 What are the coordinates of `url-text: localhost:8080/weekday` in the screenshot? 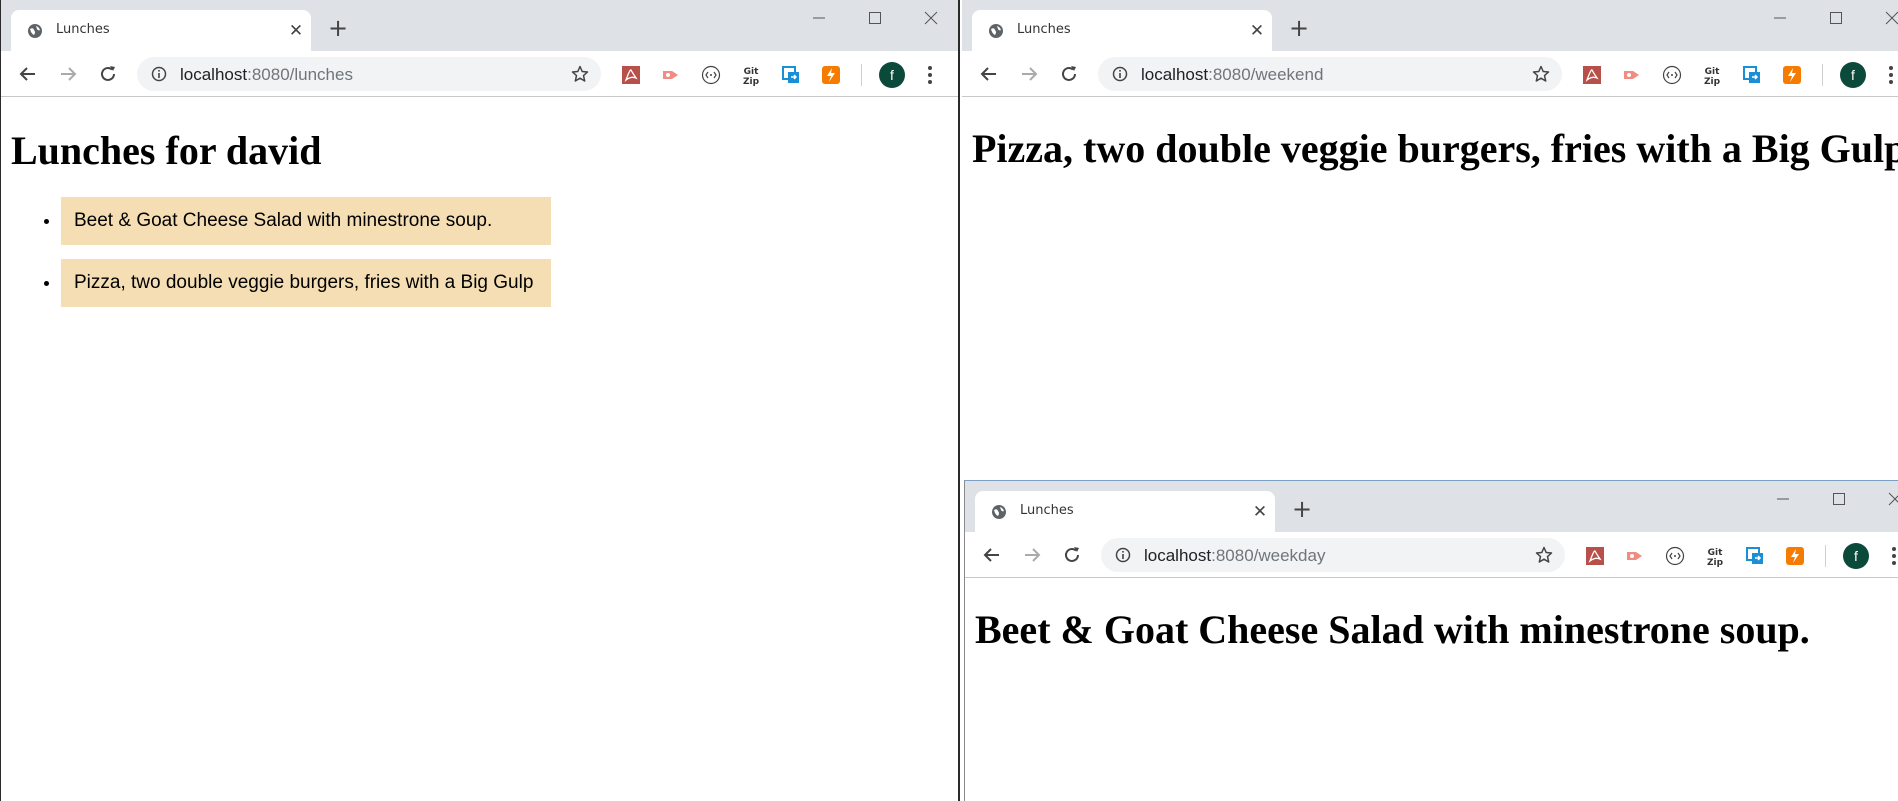 It's located at (1234, 556).